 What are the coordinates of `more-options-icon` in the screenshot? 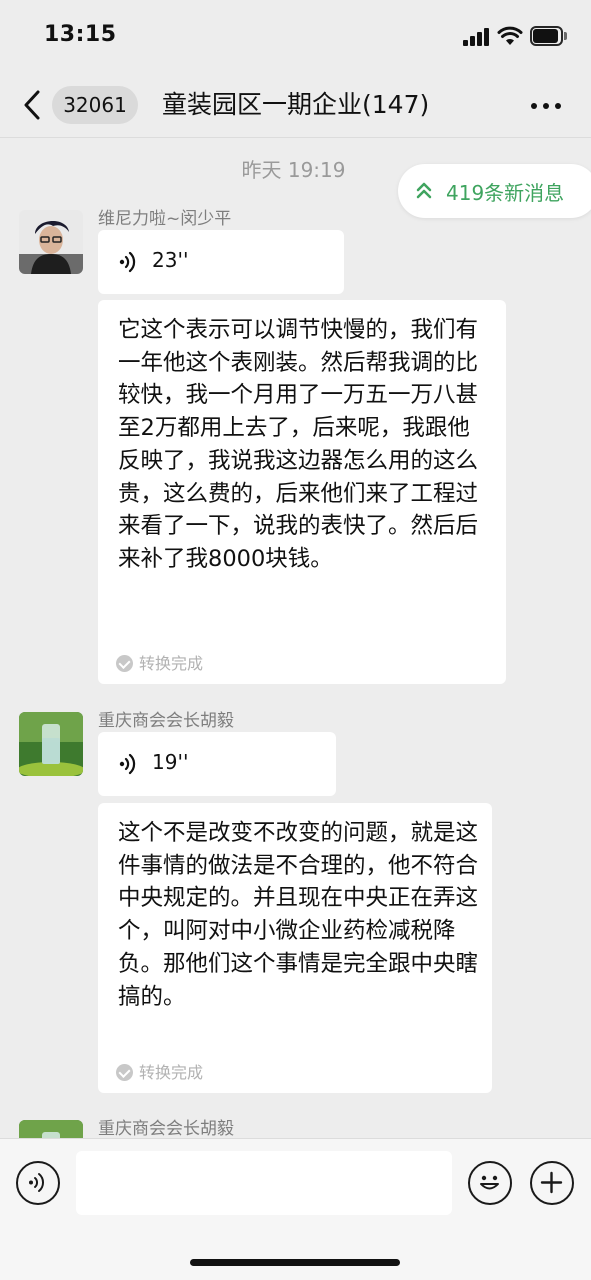 It's located at (546, 106).